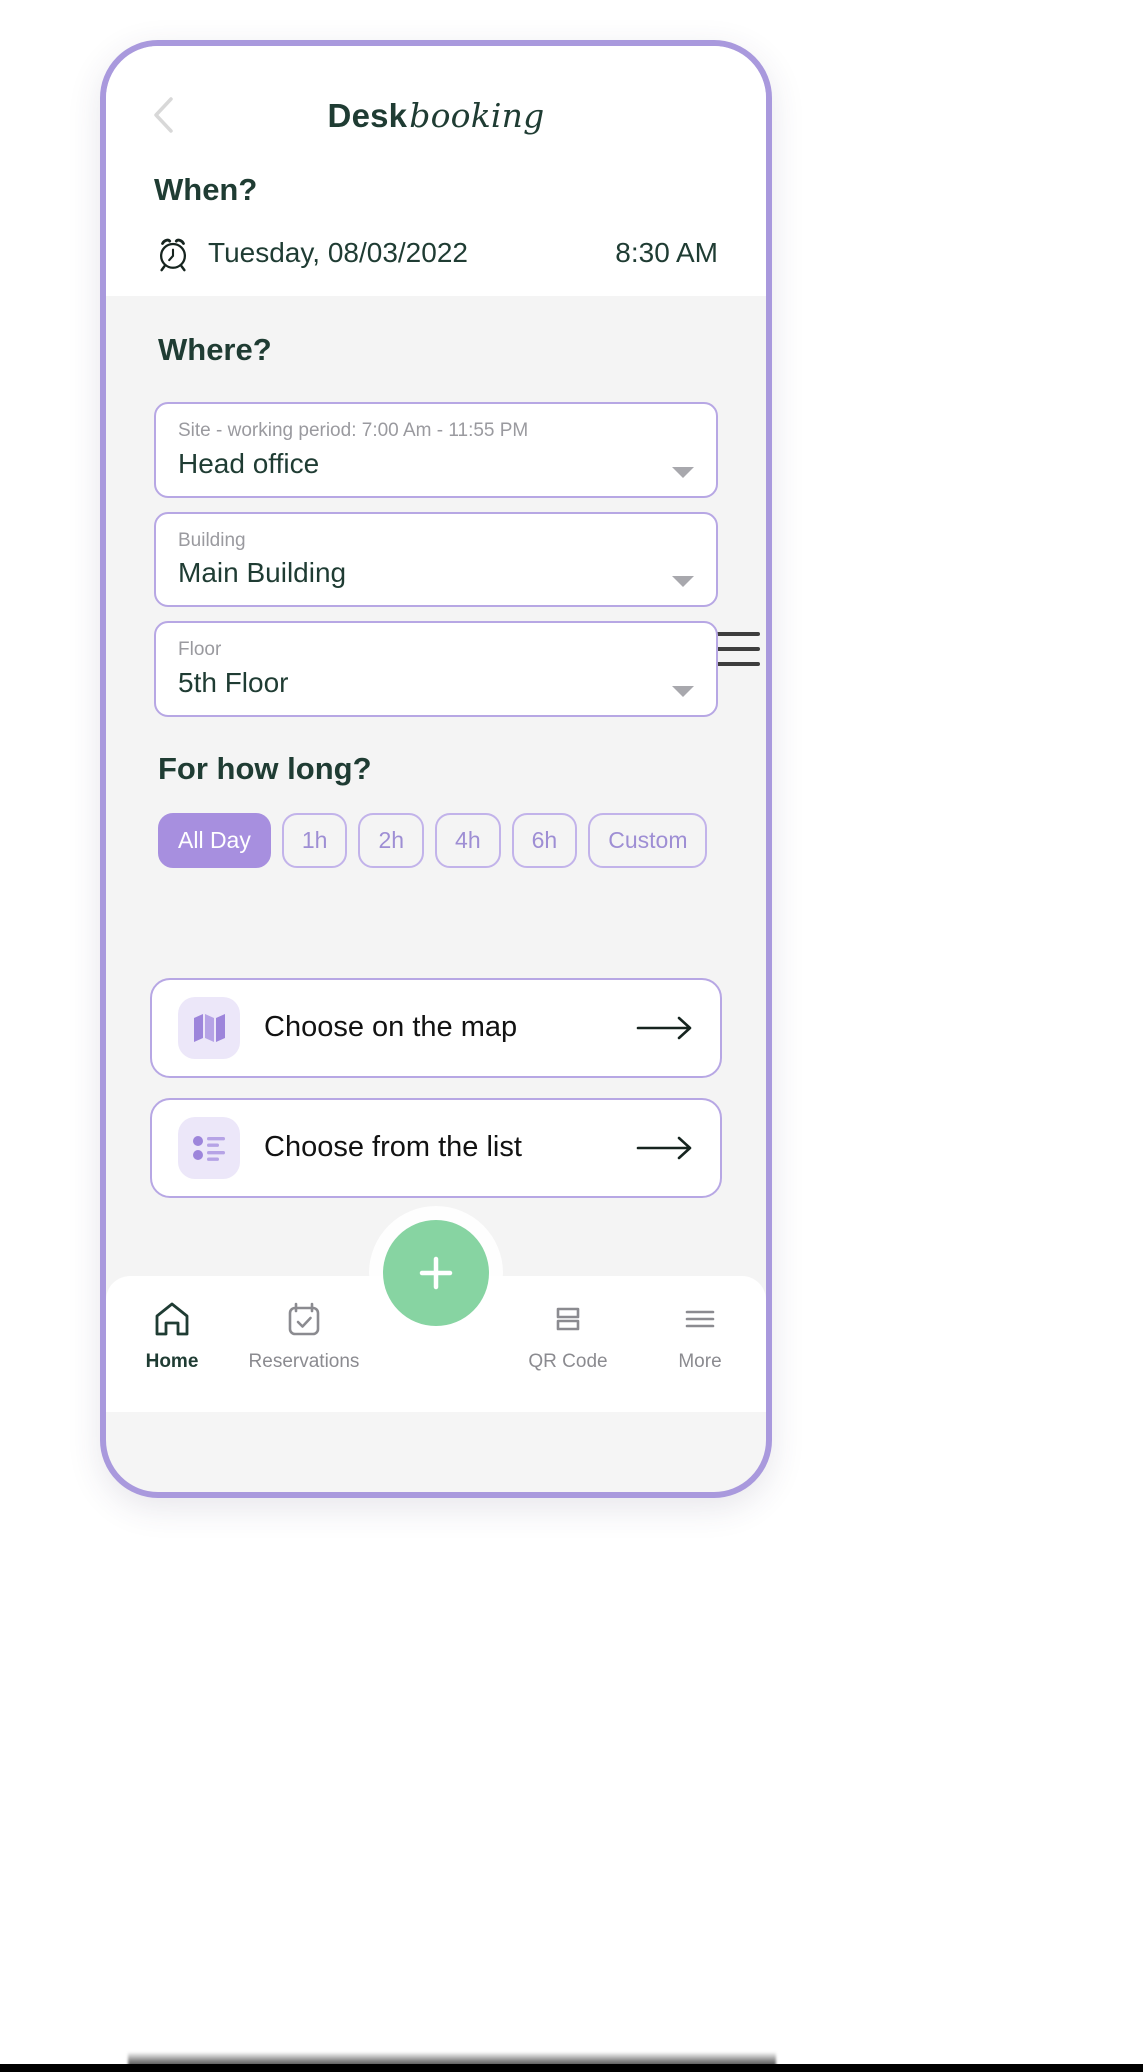 The height and width of the screenshot is (2072, 1143). I want to click on map-icon-wrapper, so click(209, 1027).